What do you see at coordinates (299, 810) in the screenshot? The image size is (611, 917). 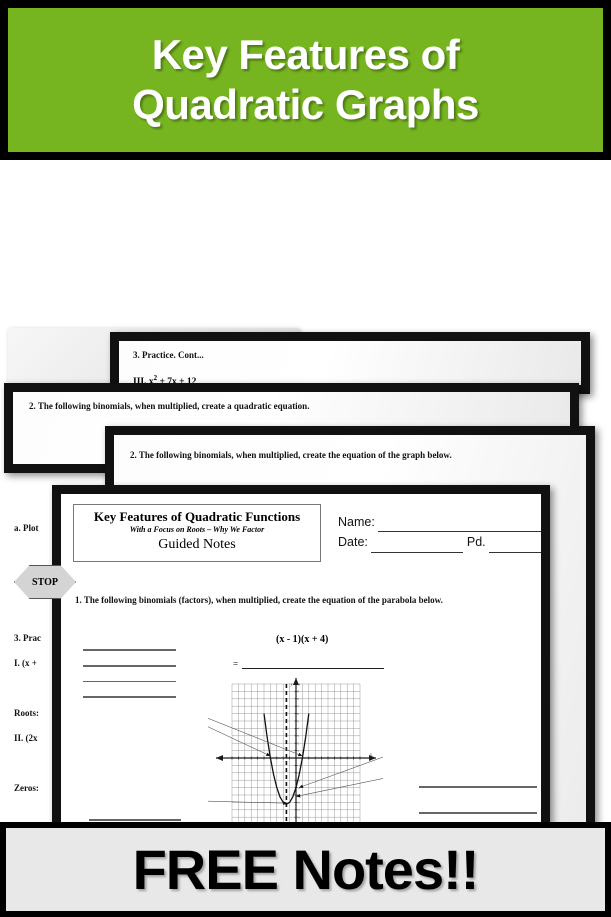 I see `svg-text: -7` at bounding box center [299, 810].